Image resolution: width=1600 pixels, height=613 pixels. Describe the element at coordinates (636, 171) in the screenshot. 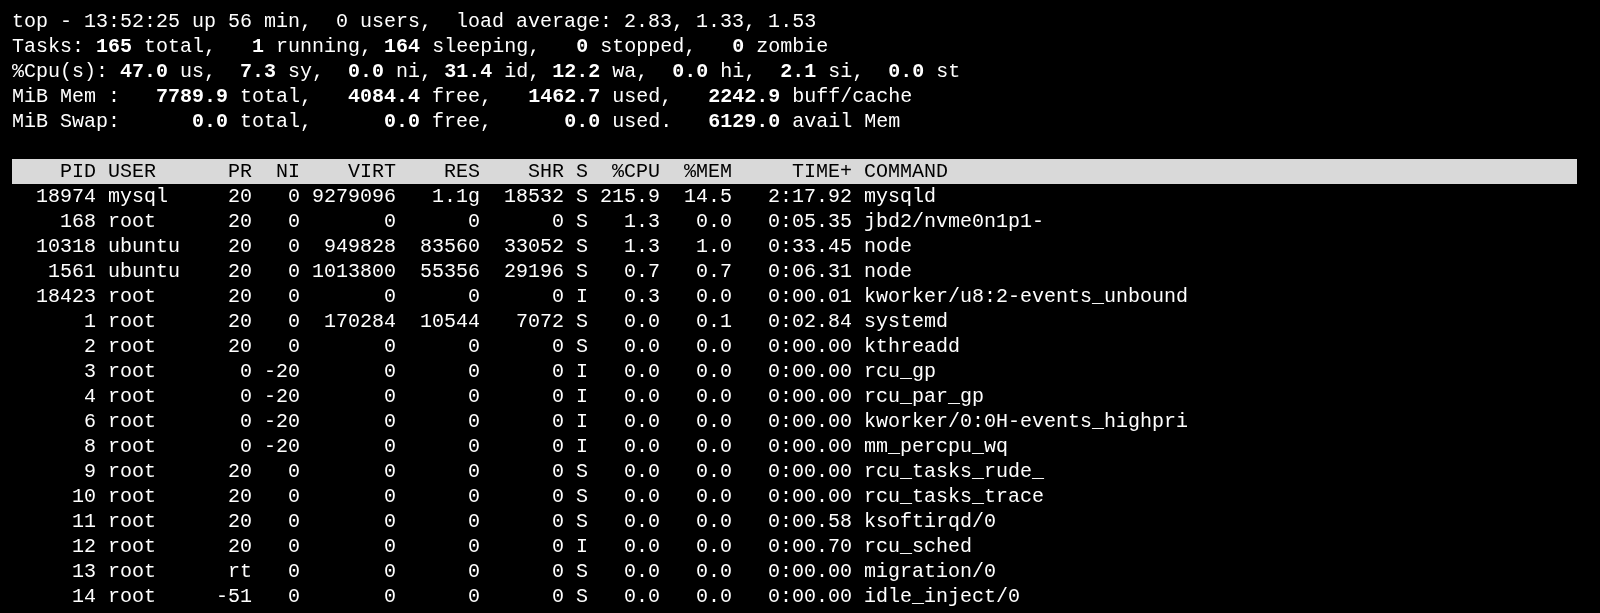

I see `column-header: %CPU` at that location.